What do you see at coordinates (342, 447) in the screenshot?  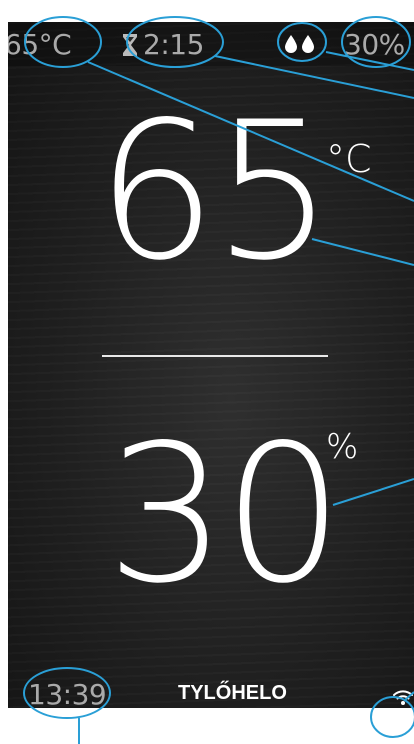 I see `humidity-unit: %` at bounding box center [342, 447].